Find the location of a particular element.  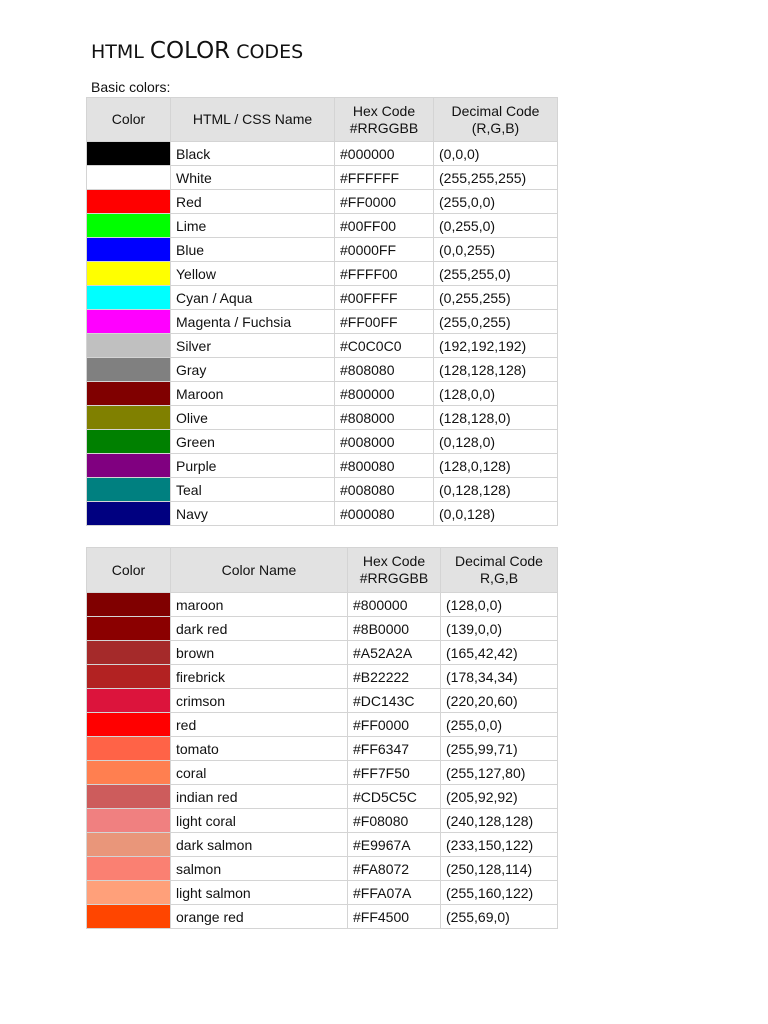

column-header: Color Name is located at coordinates (259, 570).